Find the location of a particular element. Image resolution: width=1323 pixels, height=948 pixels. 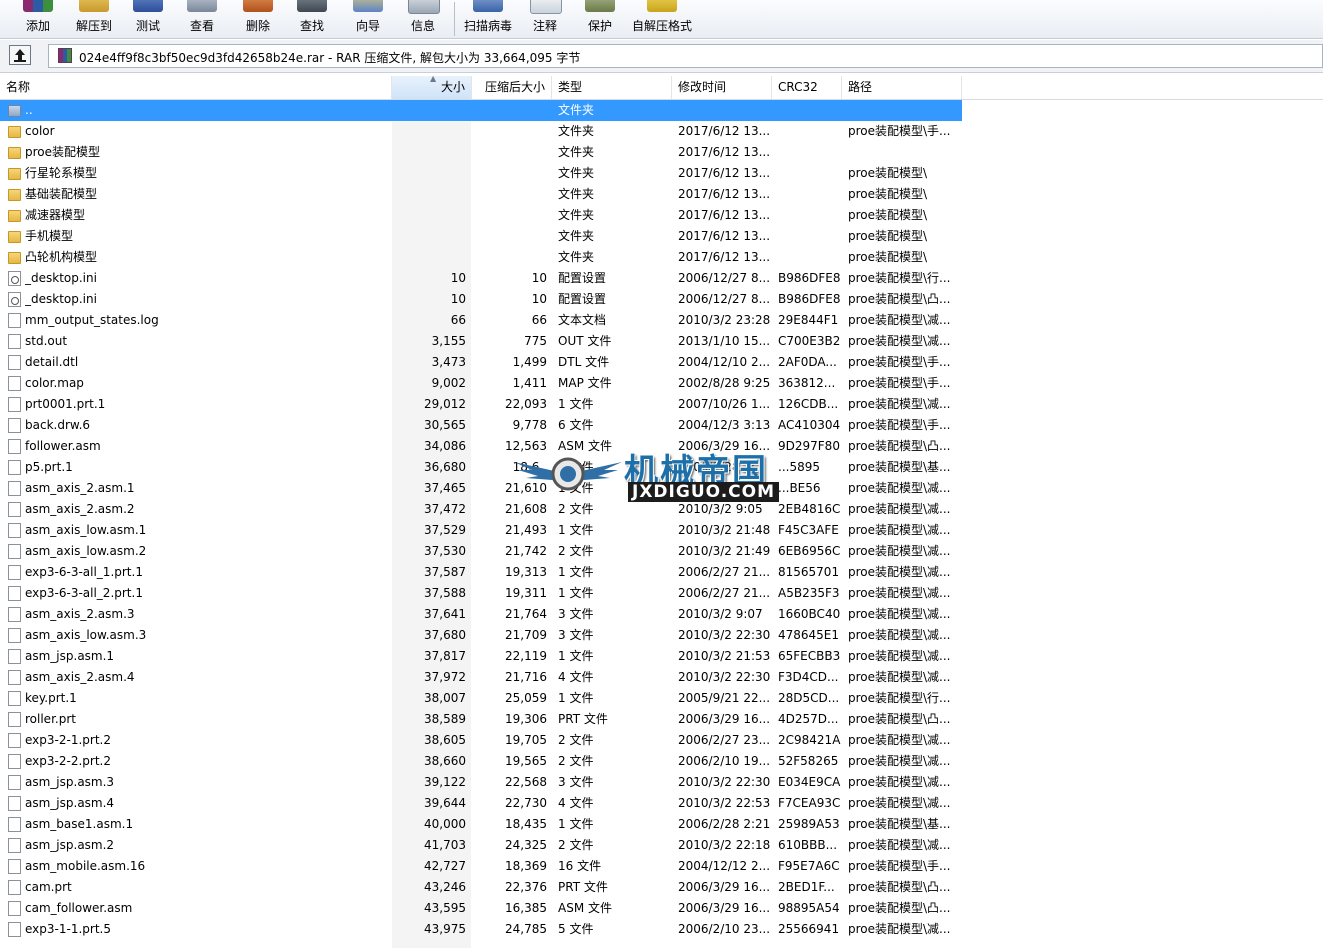

list-item-parent-dir: .. 文件夹 is located at coordinates (481, 110).